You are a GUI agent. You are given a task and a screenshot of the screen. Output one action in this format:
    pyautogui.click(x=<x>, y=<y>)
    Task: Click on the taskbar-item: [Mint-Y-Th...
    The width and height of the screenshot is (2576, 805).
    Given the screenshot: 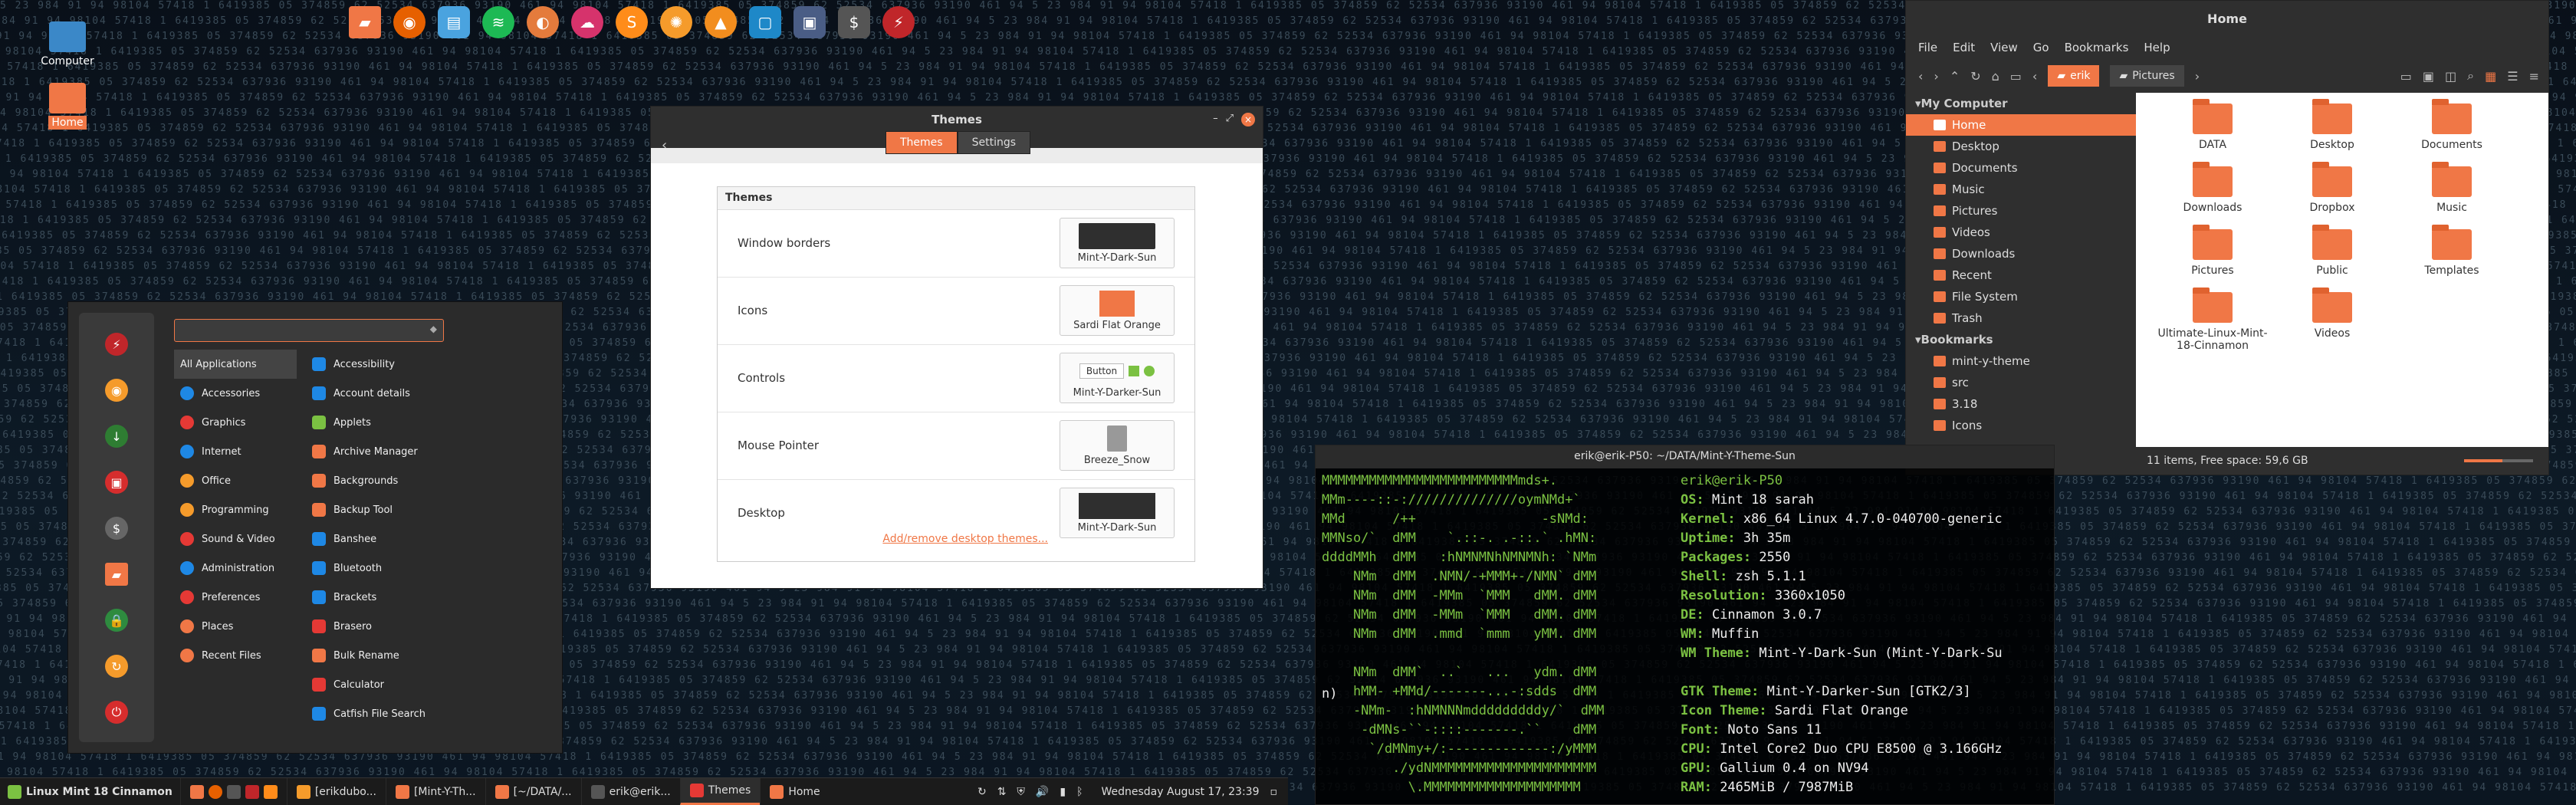 What is the action you would take?
    pyautogui.click(x=435, y=791)
    